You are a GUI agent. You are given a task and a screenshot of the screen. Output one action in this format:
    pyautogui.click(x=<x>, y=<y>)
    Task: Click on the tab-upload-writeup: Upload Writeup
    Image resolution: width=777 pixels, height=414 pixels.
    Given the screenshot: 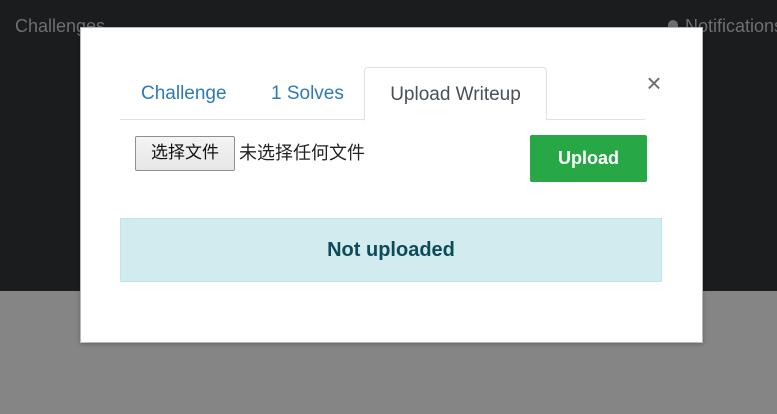 What is the action you would take?
    pyautogui.click(x=455, y=94)
    